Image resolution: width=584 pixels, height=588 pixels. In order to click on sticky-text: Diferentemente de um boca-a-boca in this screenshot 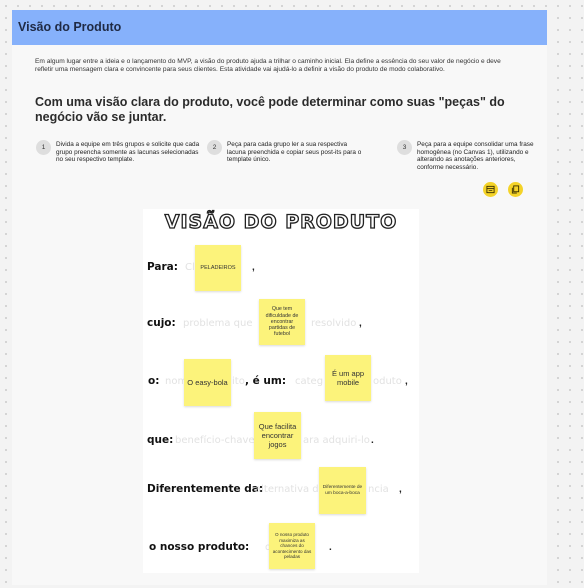, I will do `click(342, 490)`.